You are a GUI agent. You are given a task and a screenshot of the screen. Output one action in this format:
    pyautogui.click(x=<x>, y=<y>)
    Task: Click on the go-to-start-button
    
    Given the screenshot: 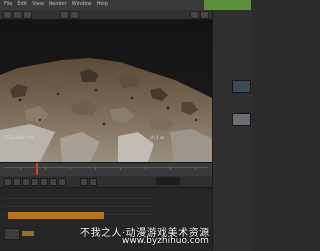 What is the action you would take?
    pyautogui.click(x=8, y=182)
    